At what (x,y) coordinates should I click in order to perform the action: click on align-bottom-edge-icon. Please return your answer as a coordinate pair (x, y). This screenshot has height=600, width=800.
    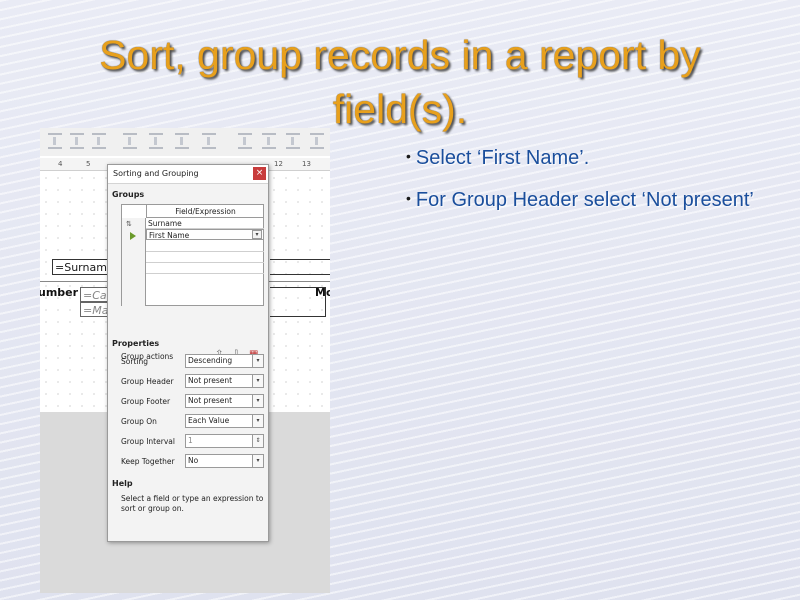
    Looking at the image, I should click on (209, 141).